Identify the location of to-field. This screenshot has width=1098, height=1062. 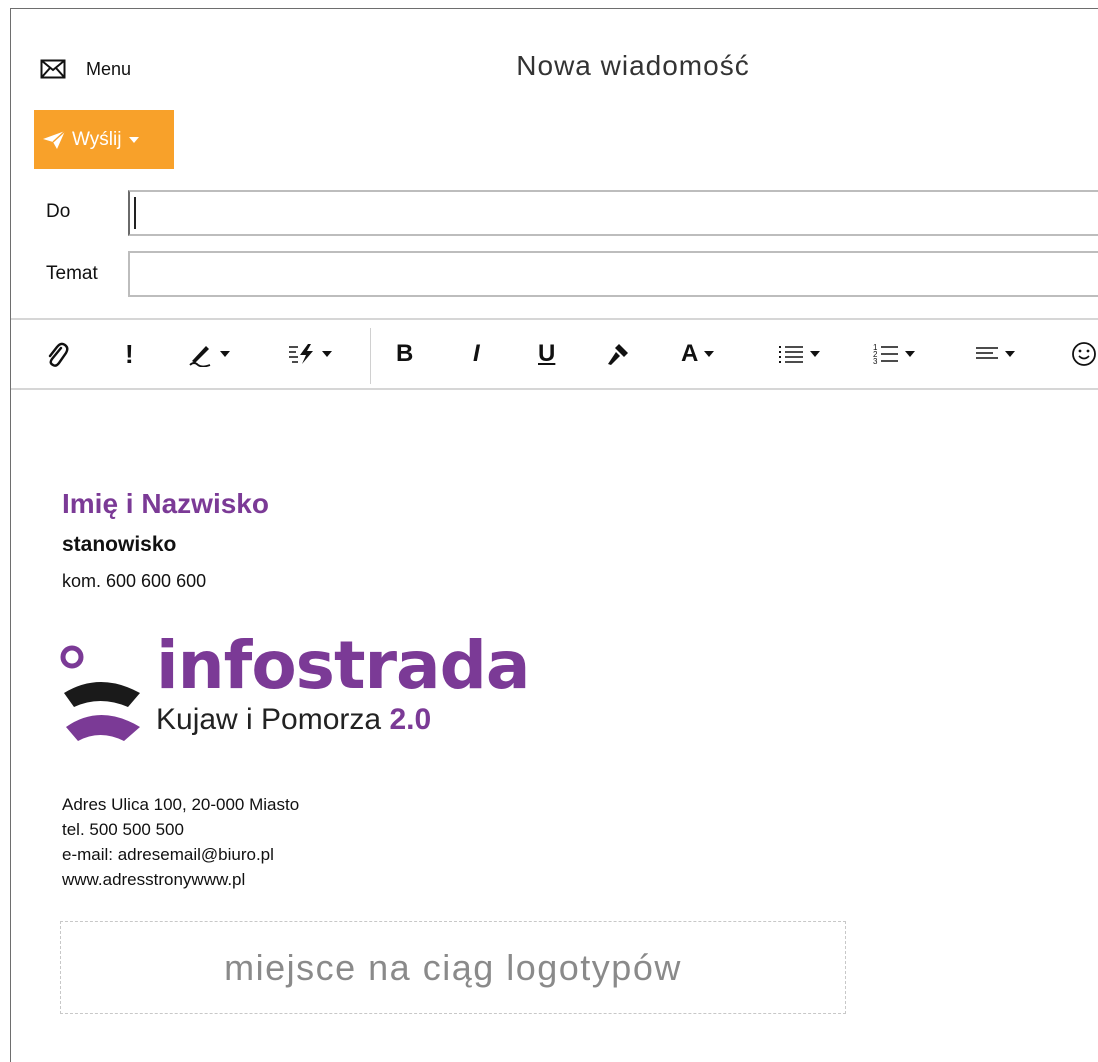
(613, 213).